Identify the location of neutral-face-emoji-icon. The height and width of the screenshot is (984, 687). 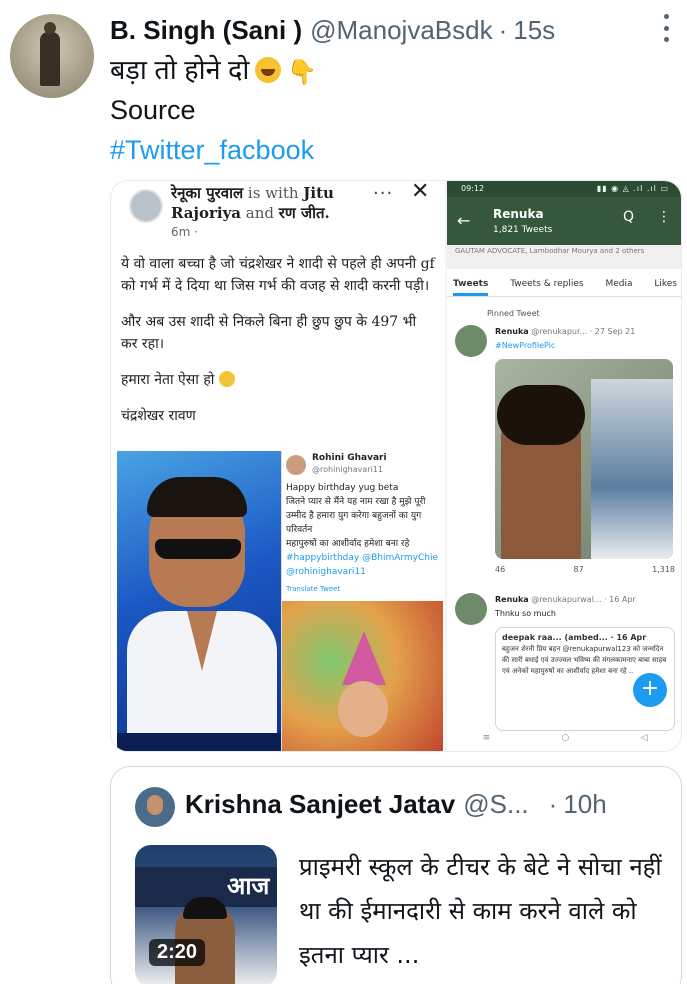
(226, 379).